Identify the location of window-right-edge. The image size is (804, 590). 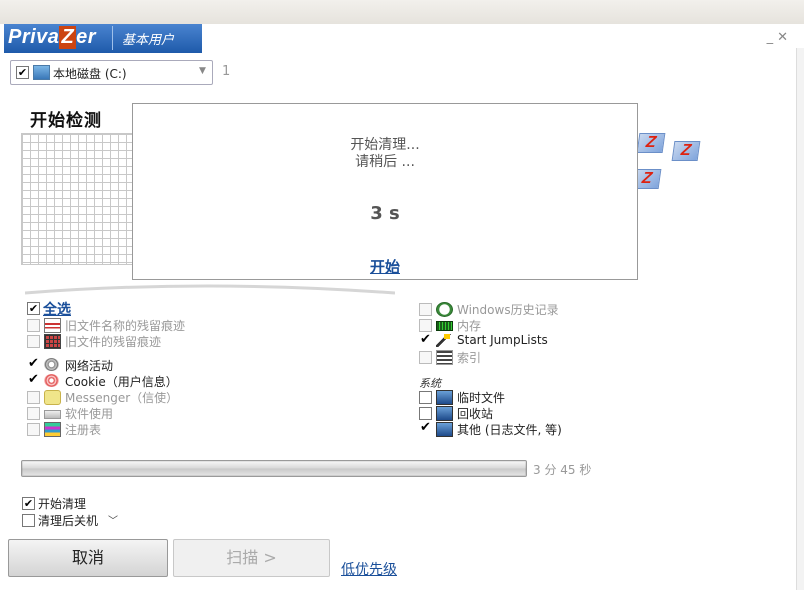
(800, 319).